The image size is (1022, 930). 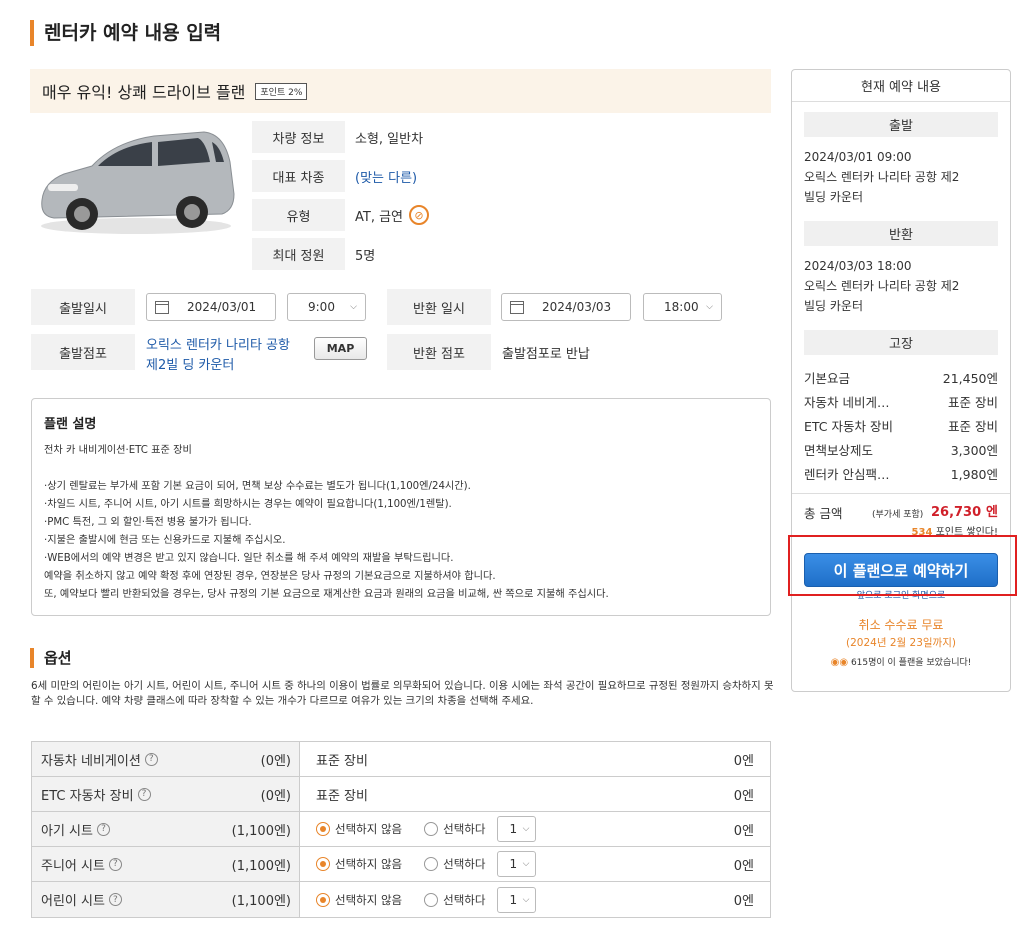 I want to click on car-info-value: 소형, 일반차, so click(x=389, y=139).